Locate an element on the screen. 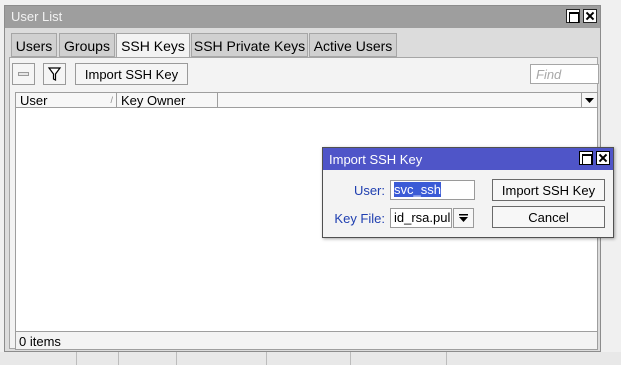 The height and width of the screenshot is (365, 621). filter-button is located at coordinates (54, 74).